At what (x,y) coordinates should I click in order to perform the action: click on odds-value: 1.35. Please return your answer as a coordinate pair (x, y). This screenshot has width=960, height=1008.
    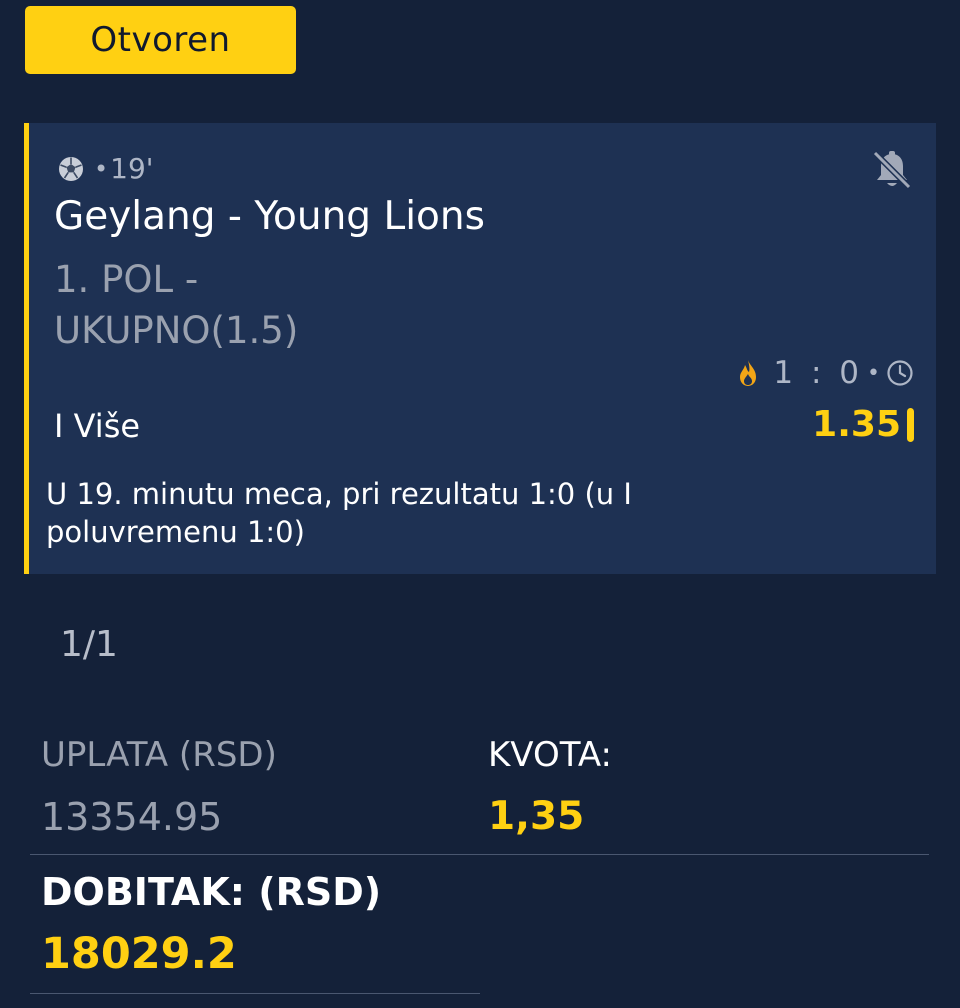
    Looking at the image, I should click on (856, 424).